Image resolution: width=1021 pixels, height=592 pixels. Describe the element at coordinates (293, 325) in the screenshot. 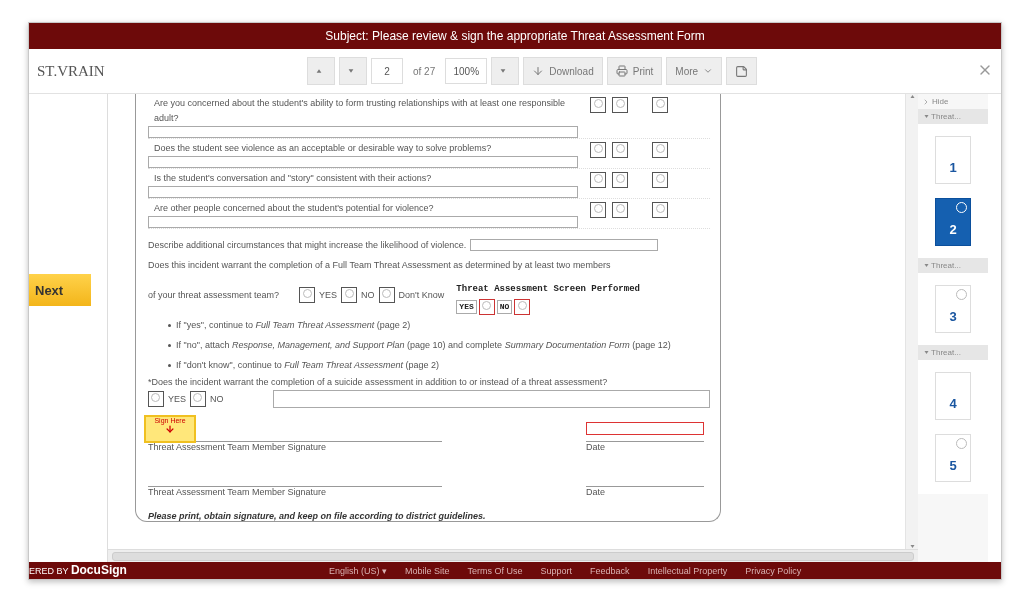

I see `instruction-text: If "yes", continue to Full Team Threat Assessment (page 2)` at that location.